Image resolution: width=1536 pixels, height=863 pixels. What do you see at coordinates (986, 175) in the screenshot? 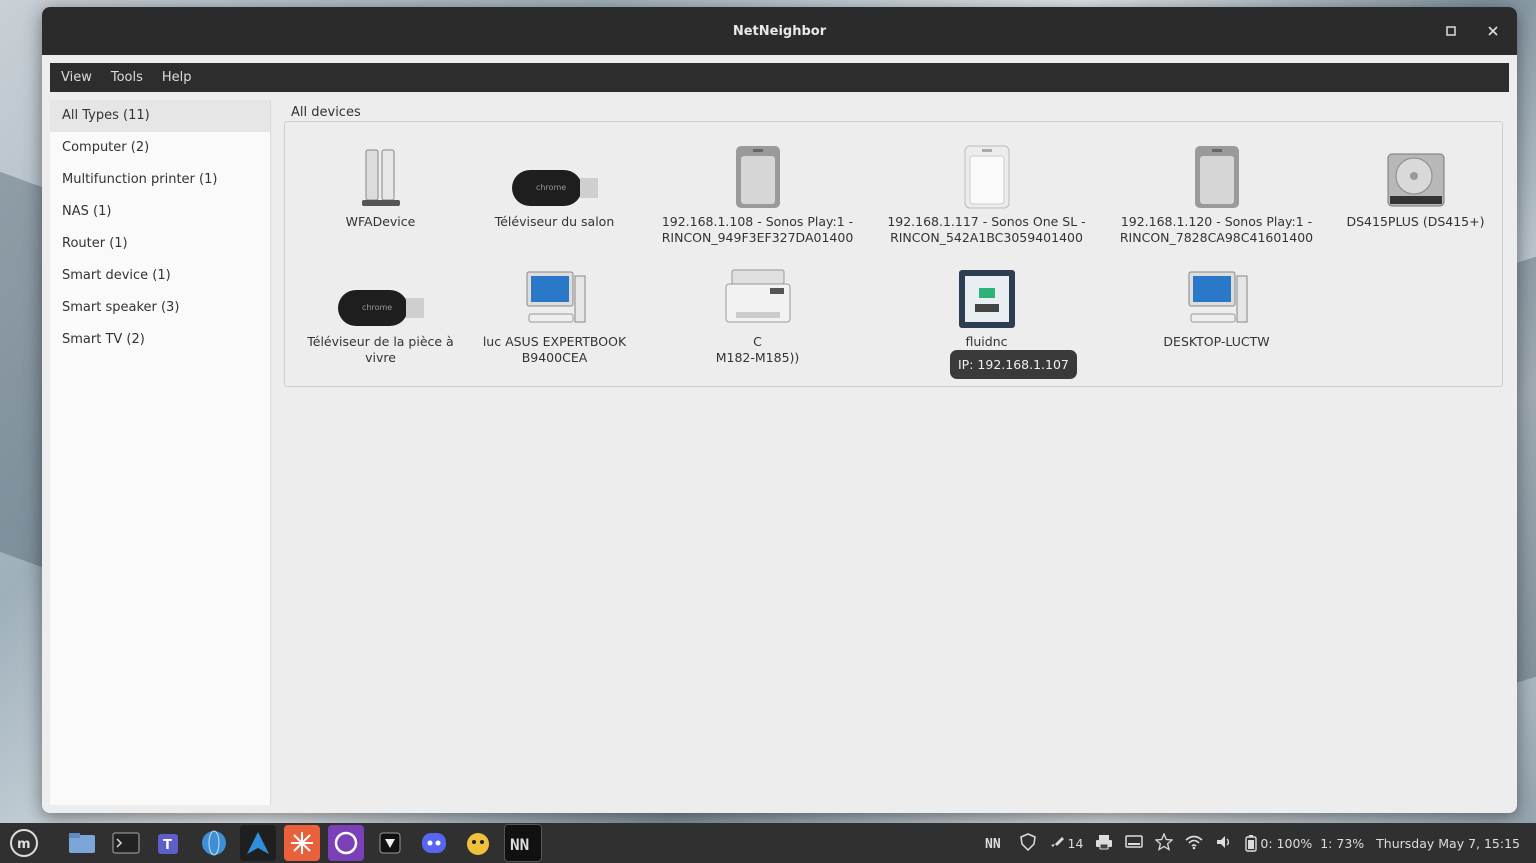
I see `sonos-white-speaker-icon` at bounding box center [986, 175].